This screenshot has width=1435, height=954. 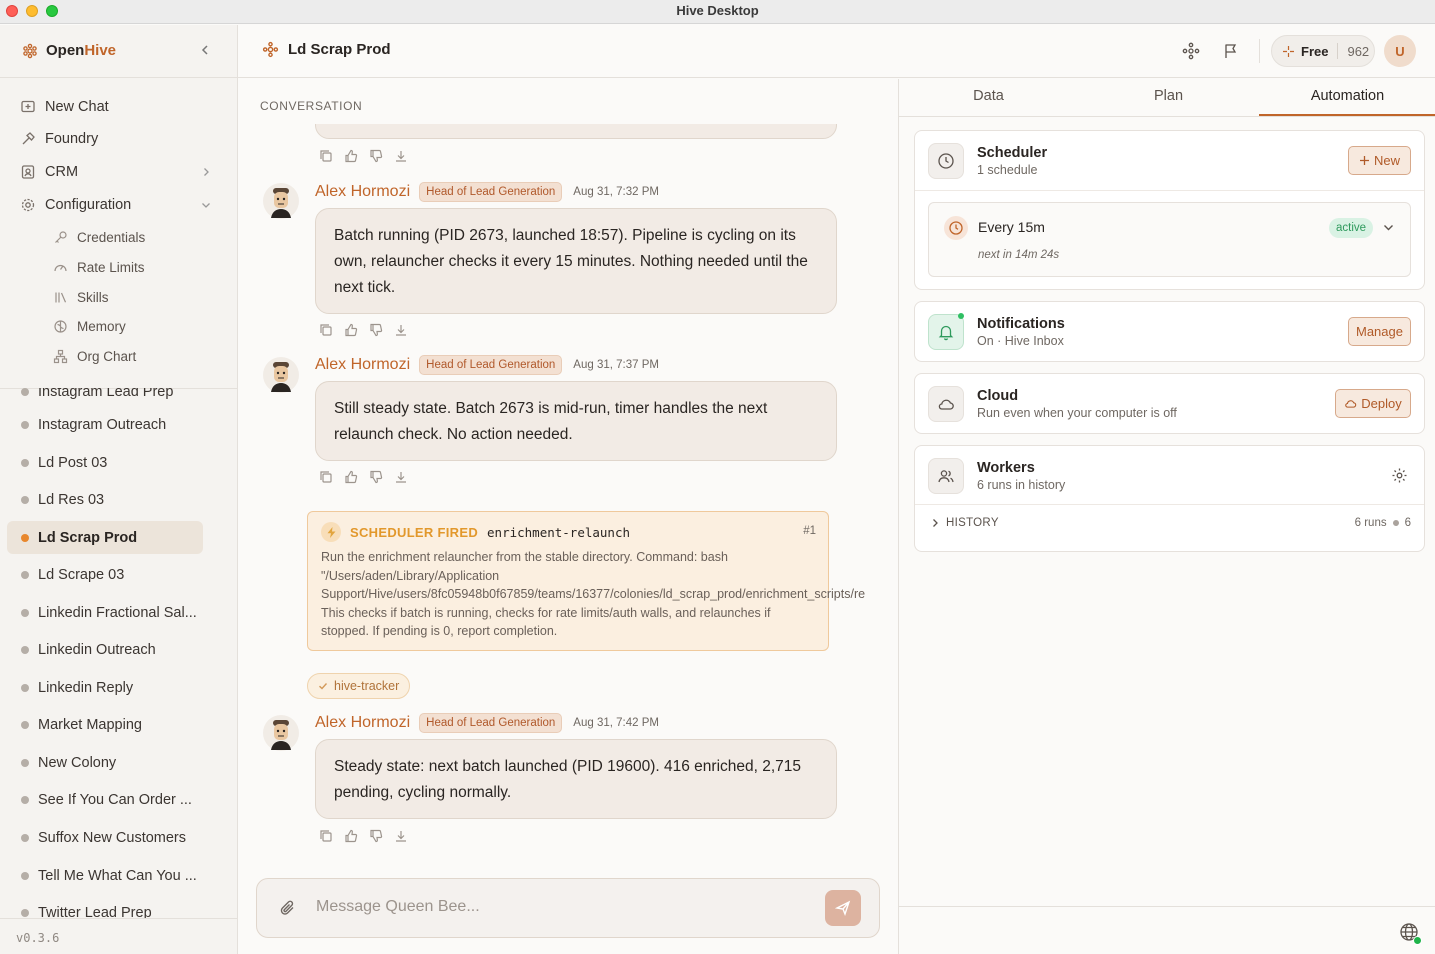 I want to click on colony-label: Ld Post 03, so click(x=73, y=462).